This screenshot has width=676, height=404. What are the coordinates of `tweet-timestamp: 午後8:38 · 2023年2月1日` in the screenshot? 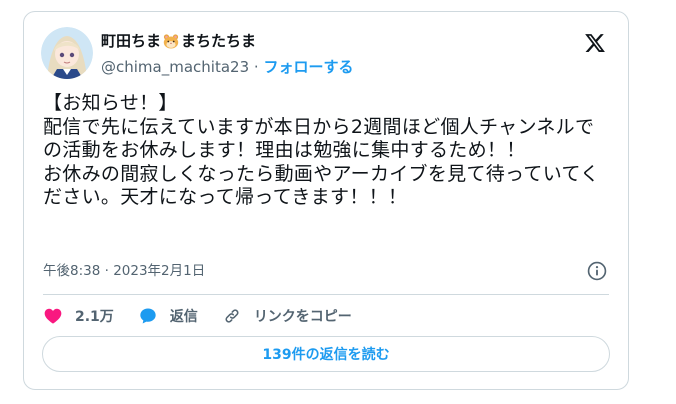 It's located at (124, 271).